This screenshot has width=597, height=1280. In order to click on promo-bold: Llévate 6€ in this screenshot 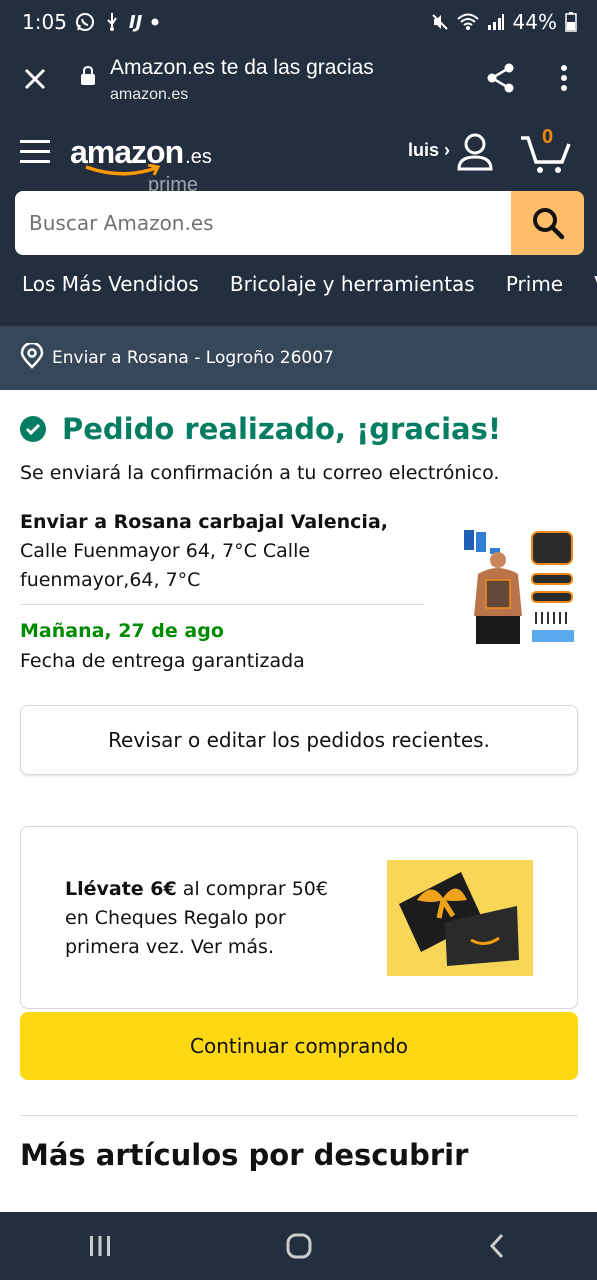, I will do `click(121, 889)`.